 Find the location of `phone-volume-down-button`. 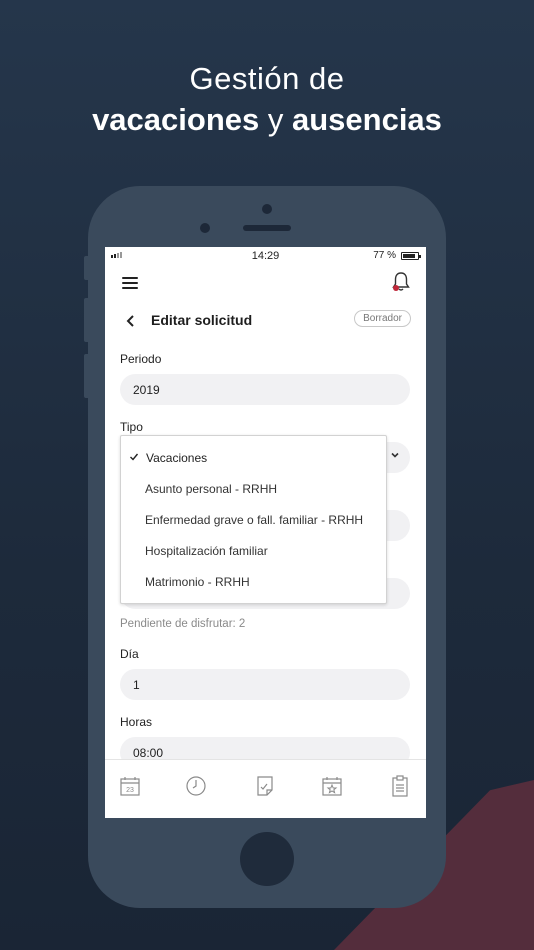

phone-volume-down-button is located at coordinates (87, 376).